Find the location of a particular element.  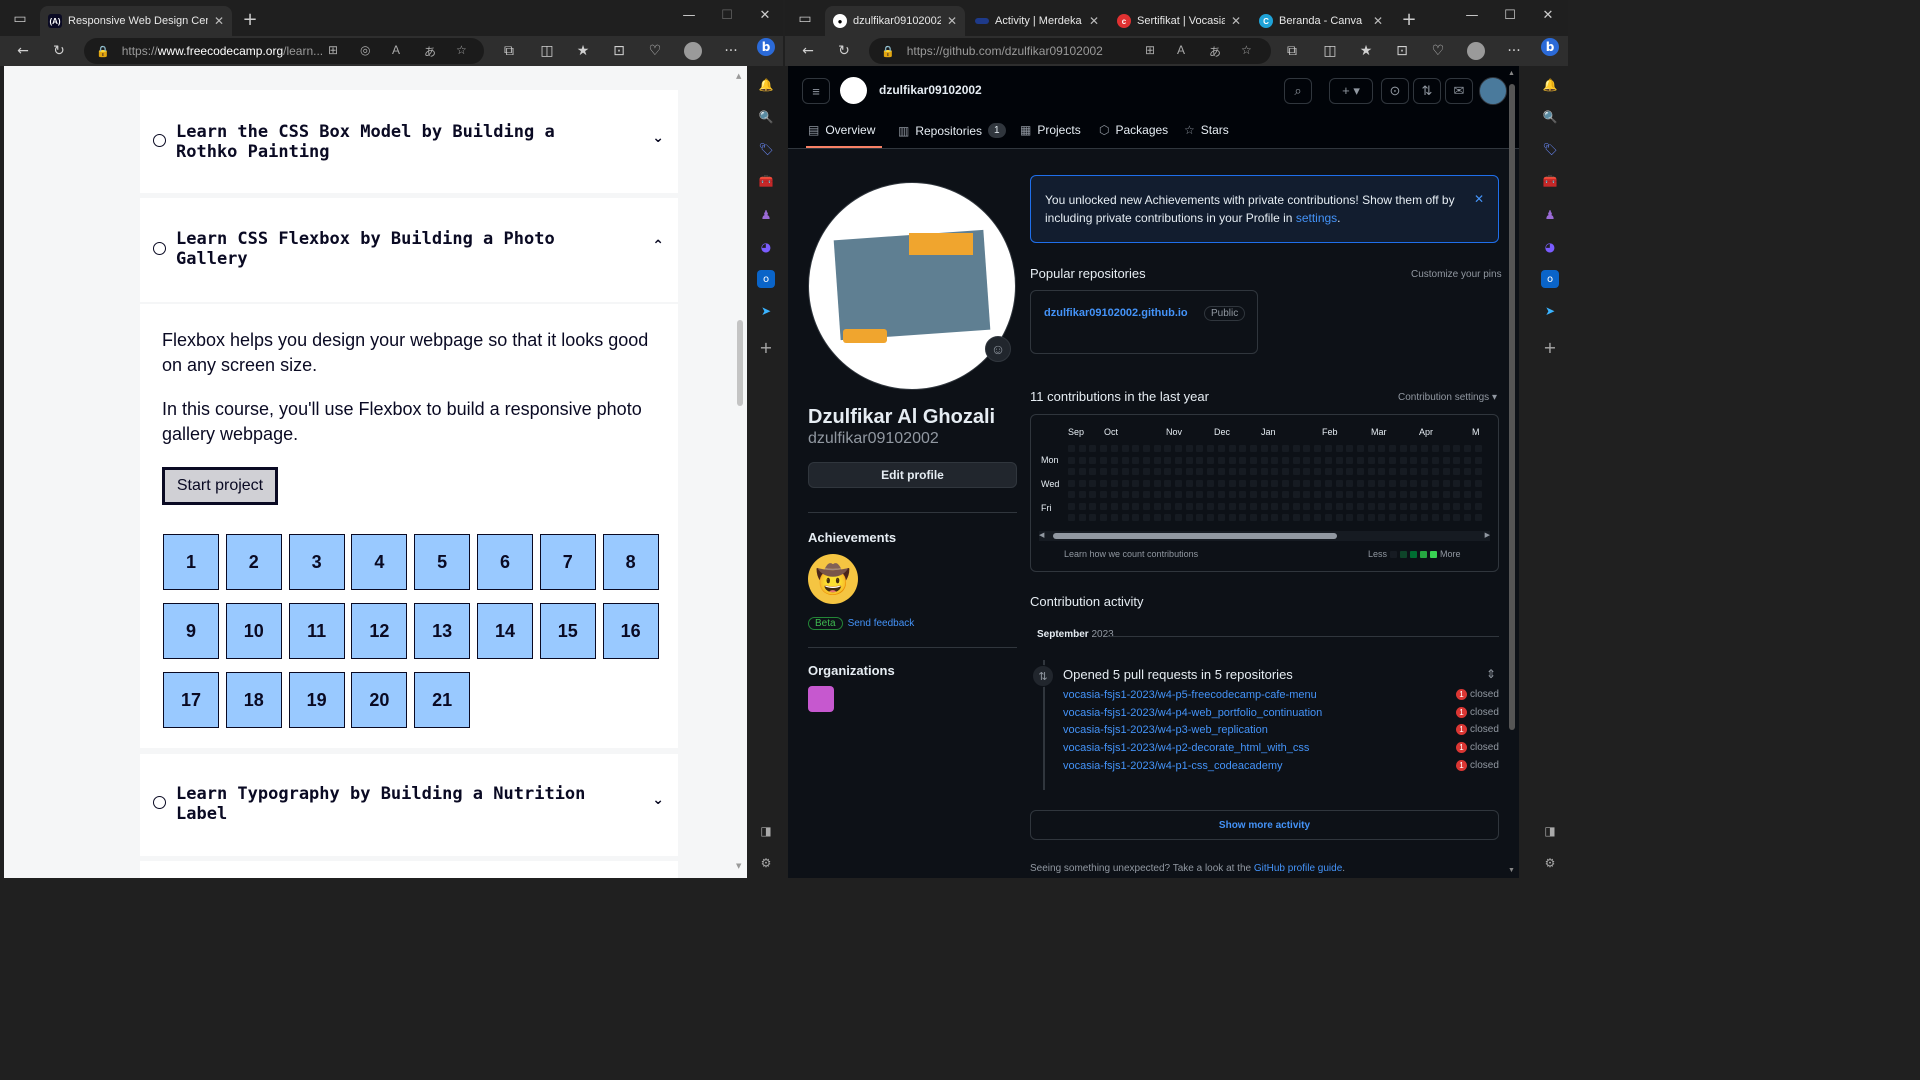

step-button: 13 is located at coordinates (442, 631).